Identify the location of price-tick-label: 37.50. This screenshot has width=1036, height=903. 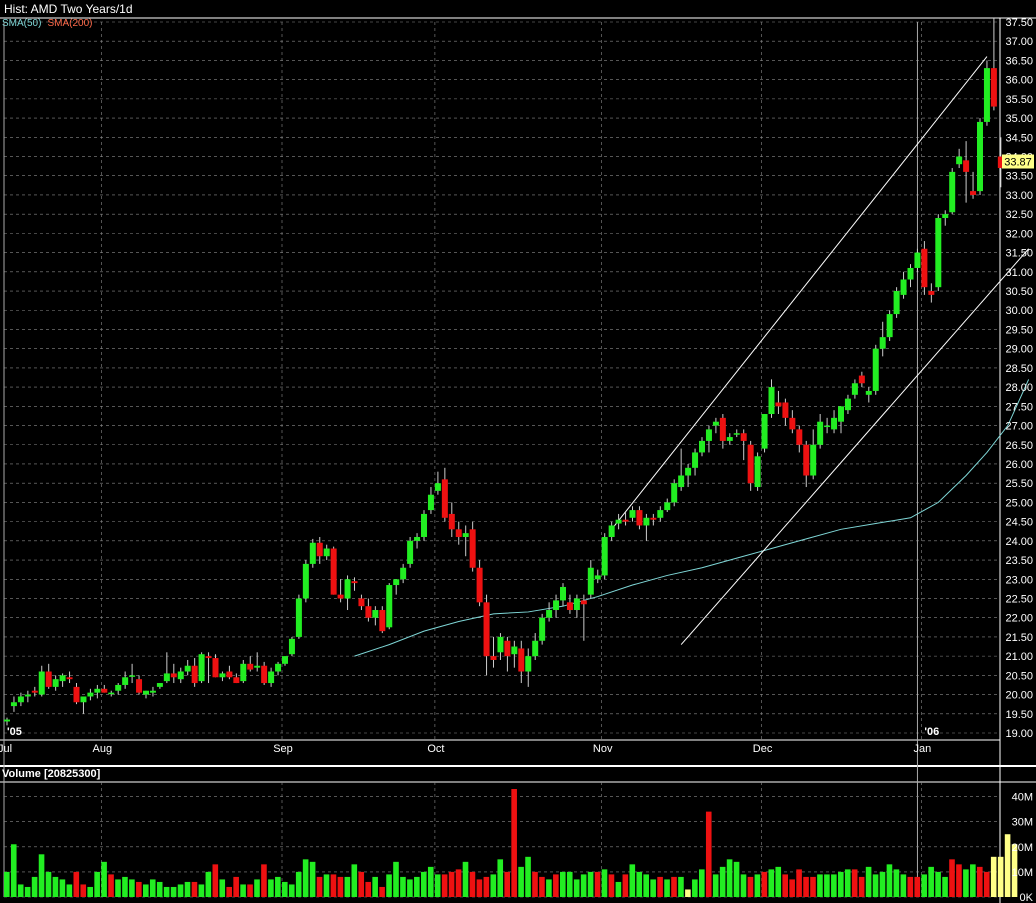
(1019, 23).